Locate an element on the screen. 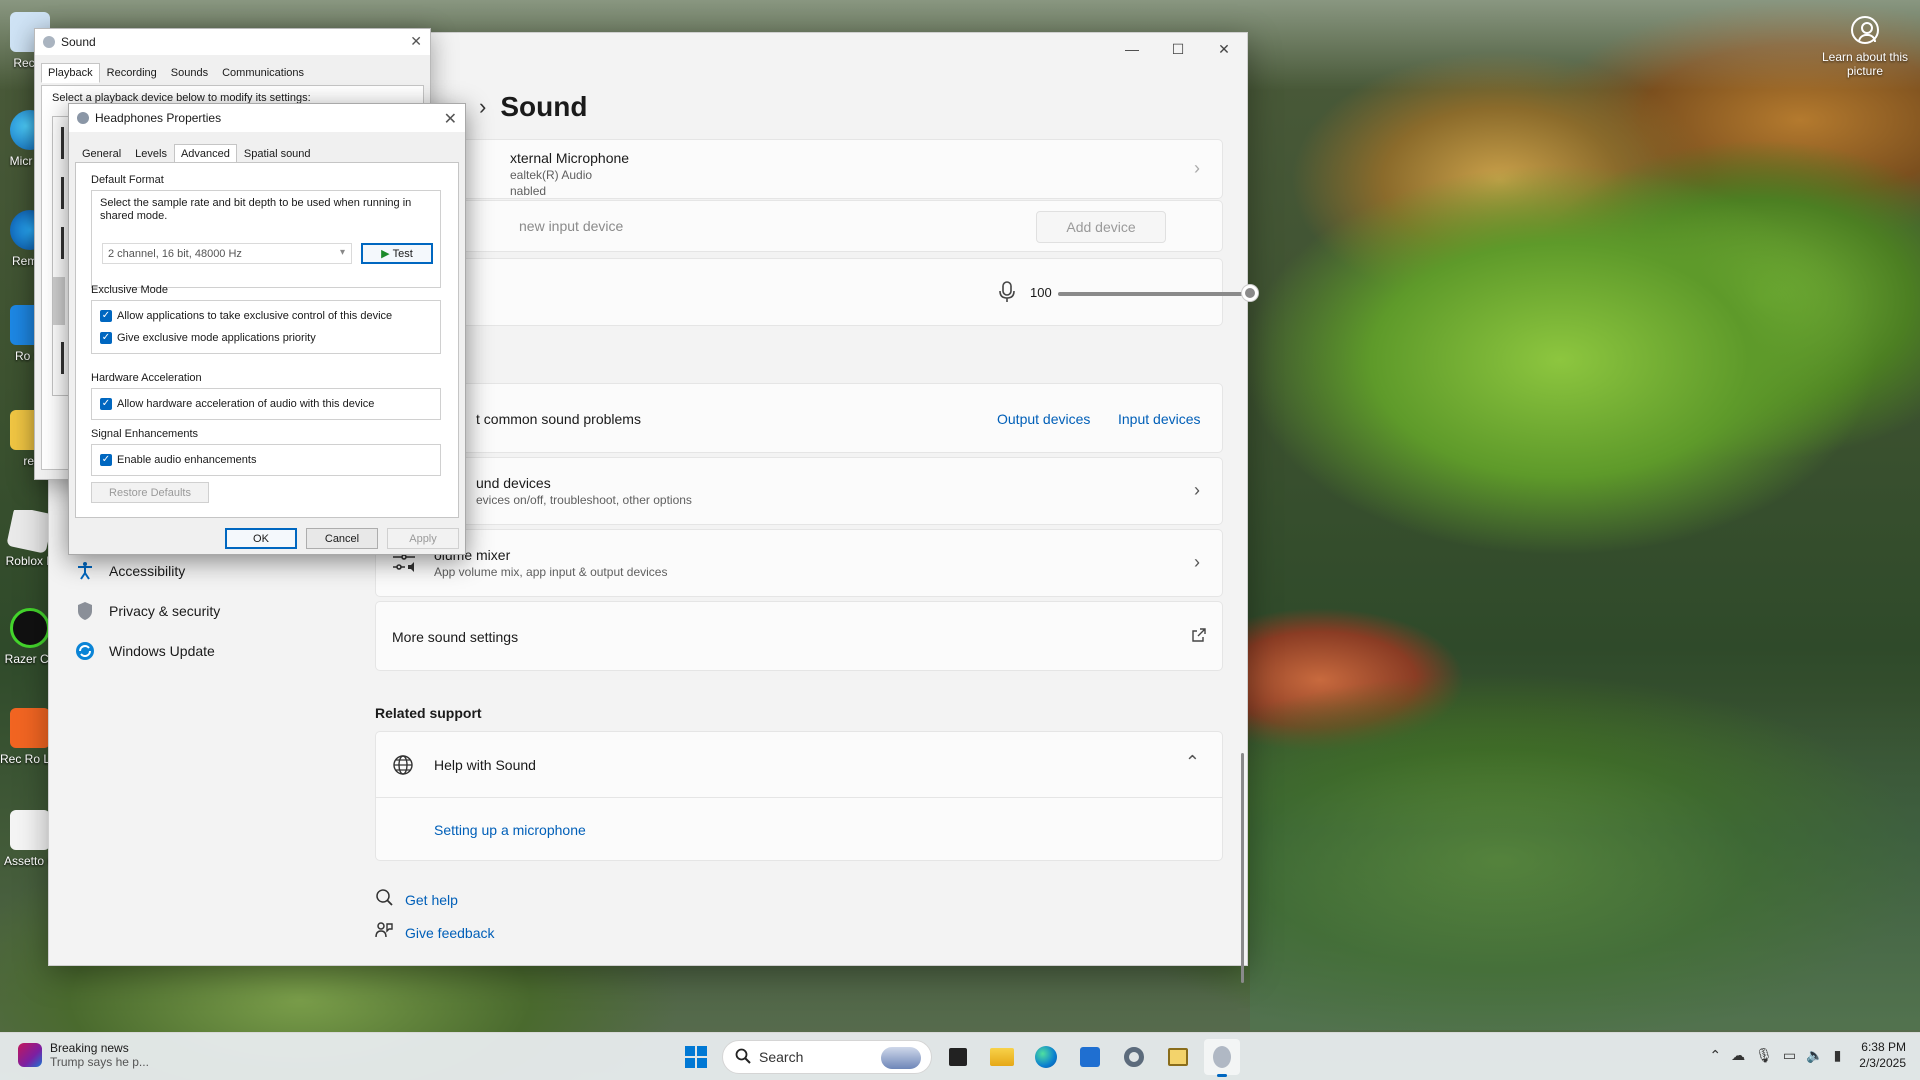 The width and height of the screenshot is (1920, 1080). taskbar-settings is located at coordinates (1134, 1057).